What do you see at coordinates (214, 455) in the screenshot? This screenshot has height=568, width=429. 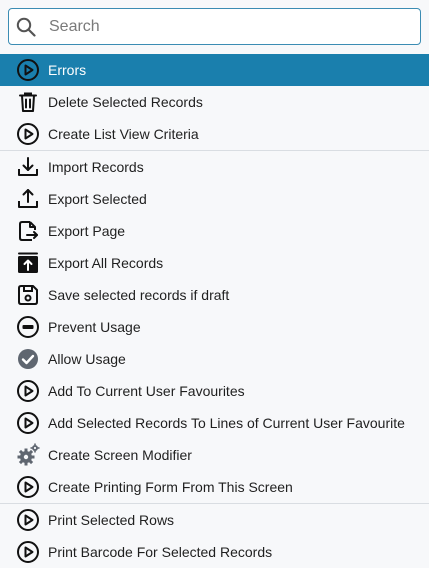 I see `menu-item-create-screen-modifier: Create Screen Modifier` at bounding box center [214, 455].